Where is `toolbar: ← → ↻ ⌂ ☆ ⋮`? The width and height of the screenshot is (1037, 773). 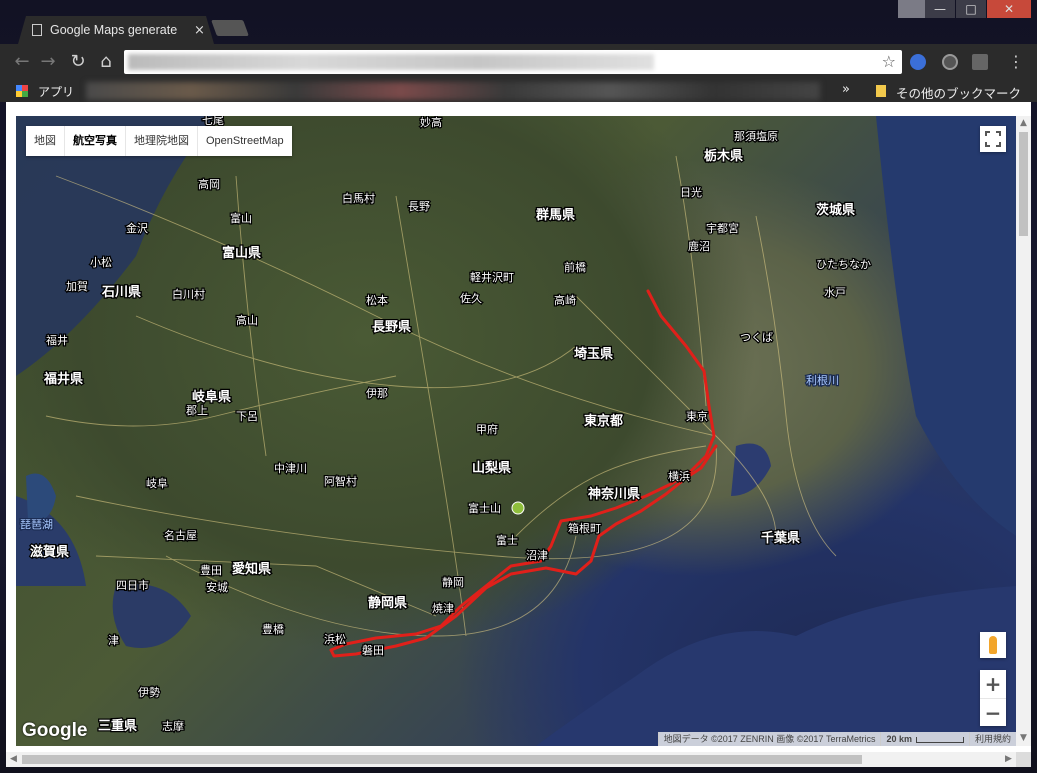 toolbar: ← → ↻ ⌂ ☆ ⋮ is located at coordinates (518, 62).